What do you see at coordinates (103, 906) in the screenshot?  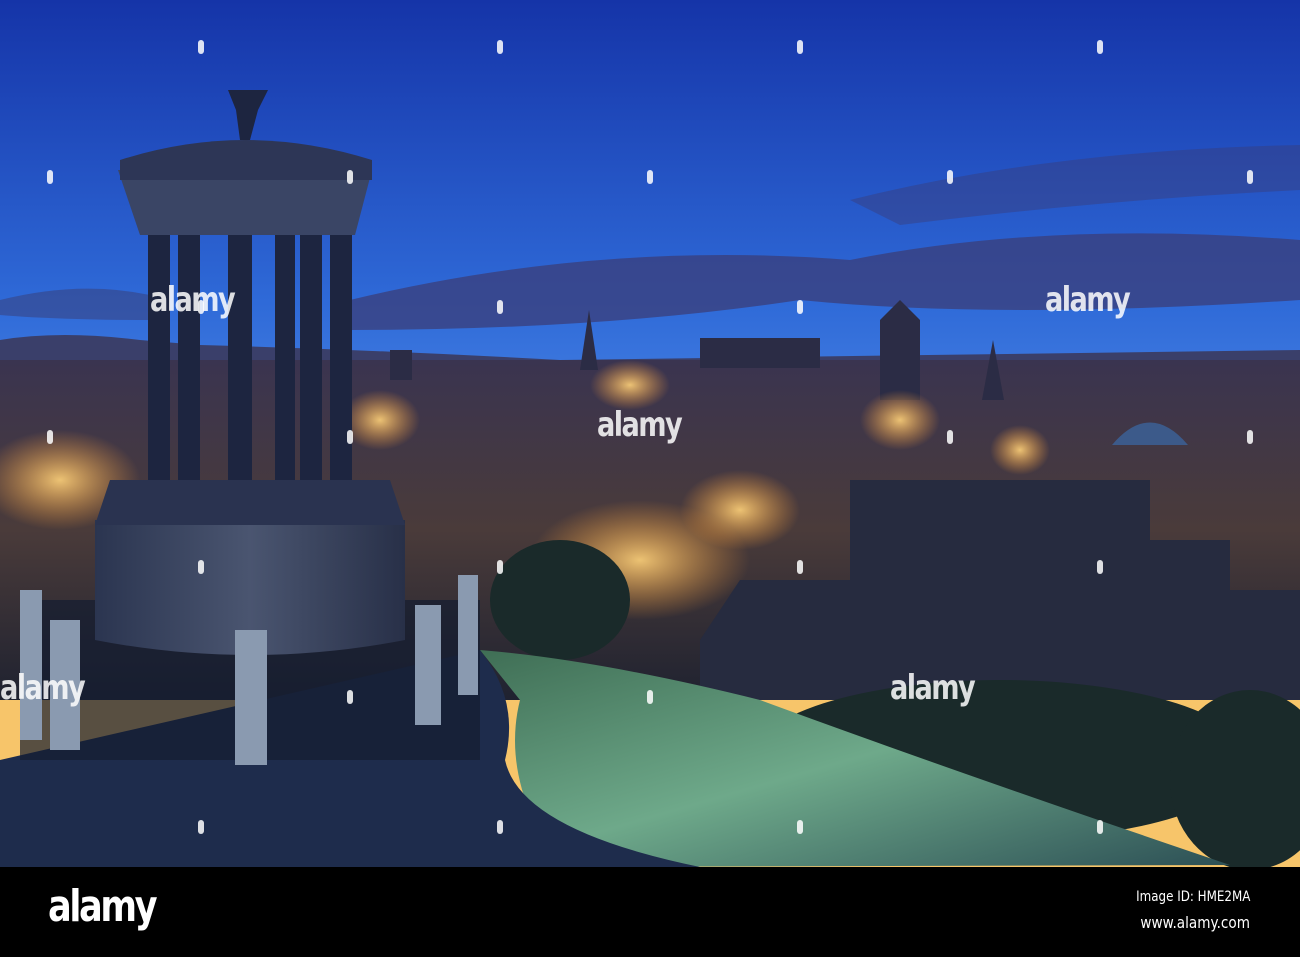 I see `alamy-logo: alamy` at bounding box center [103, 906].